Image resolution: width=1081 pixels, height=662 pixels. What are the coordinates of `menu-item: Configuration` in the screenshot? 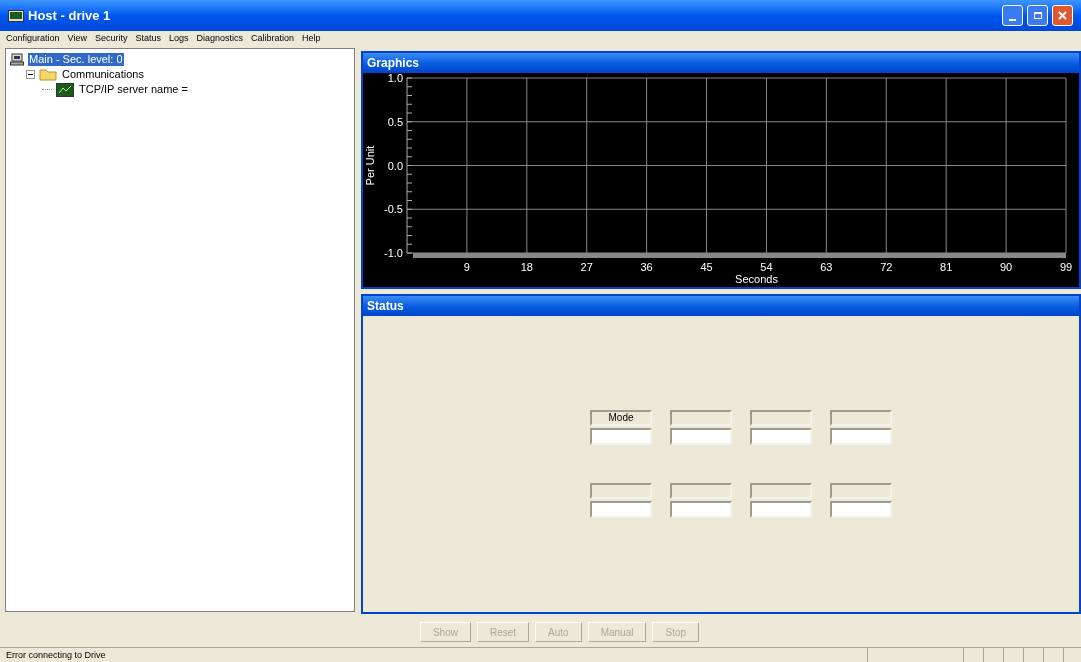 It's located at (33, 38).